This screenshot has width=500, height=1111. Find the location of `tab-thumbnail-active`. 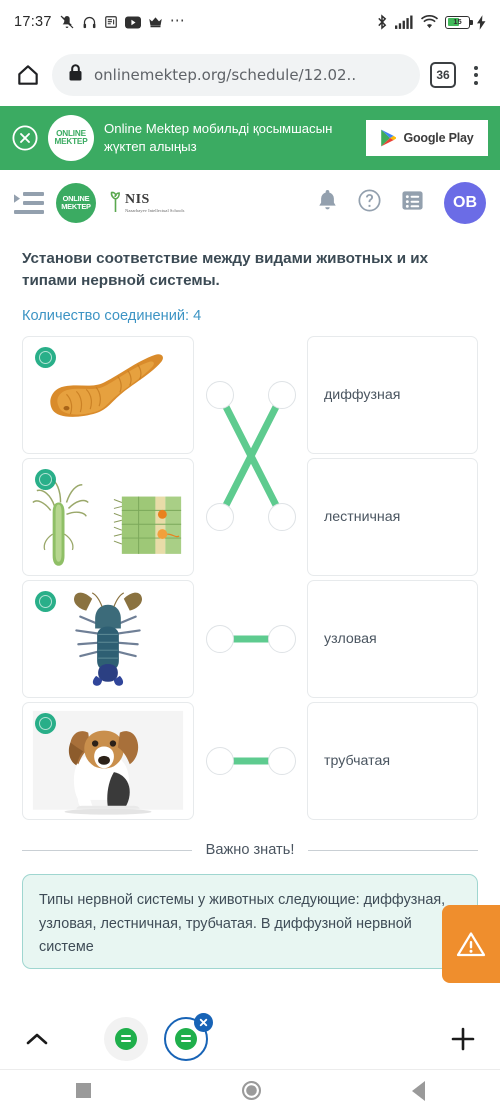

tab-thumbnail-active is located at coordinates (188, 1036).